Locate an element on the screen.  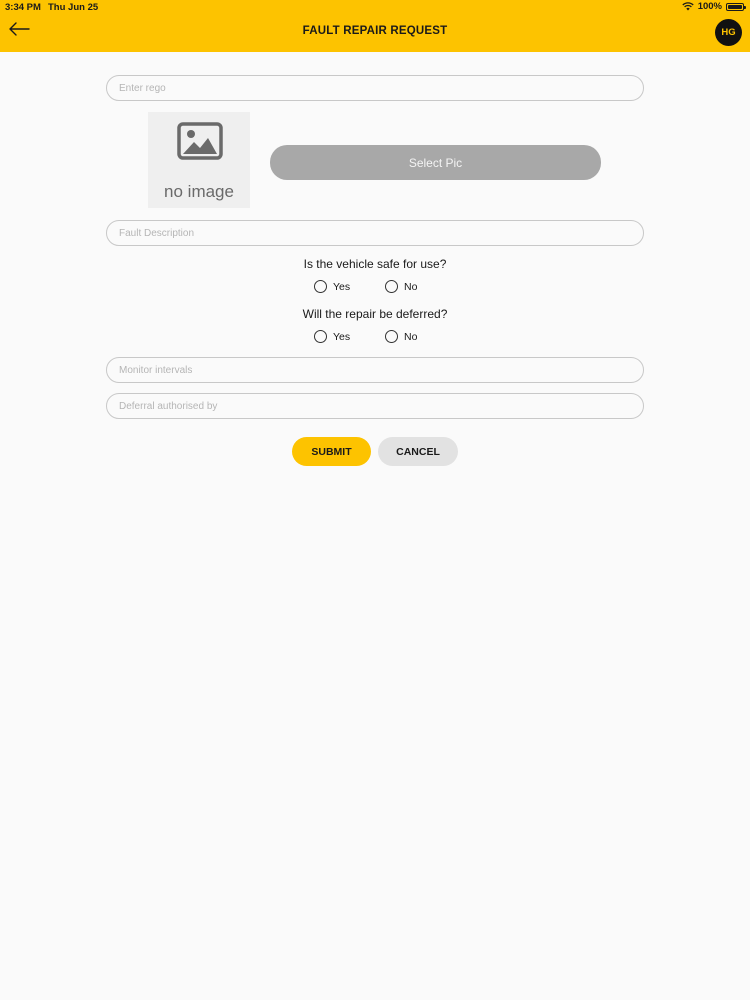
status-time: 3:34 PM is located at coordinates (23, 7).